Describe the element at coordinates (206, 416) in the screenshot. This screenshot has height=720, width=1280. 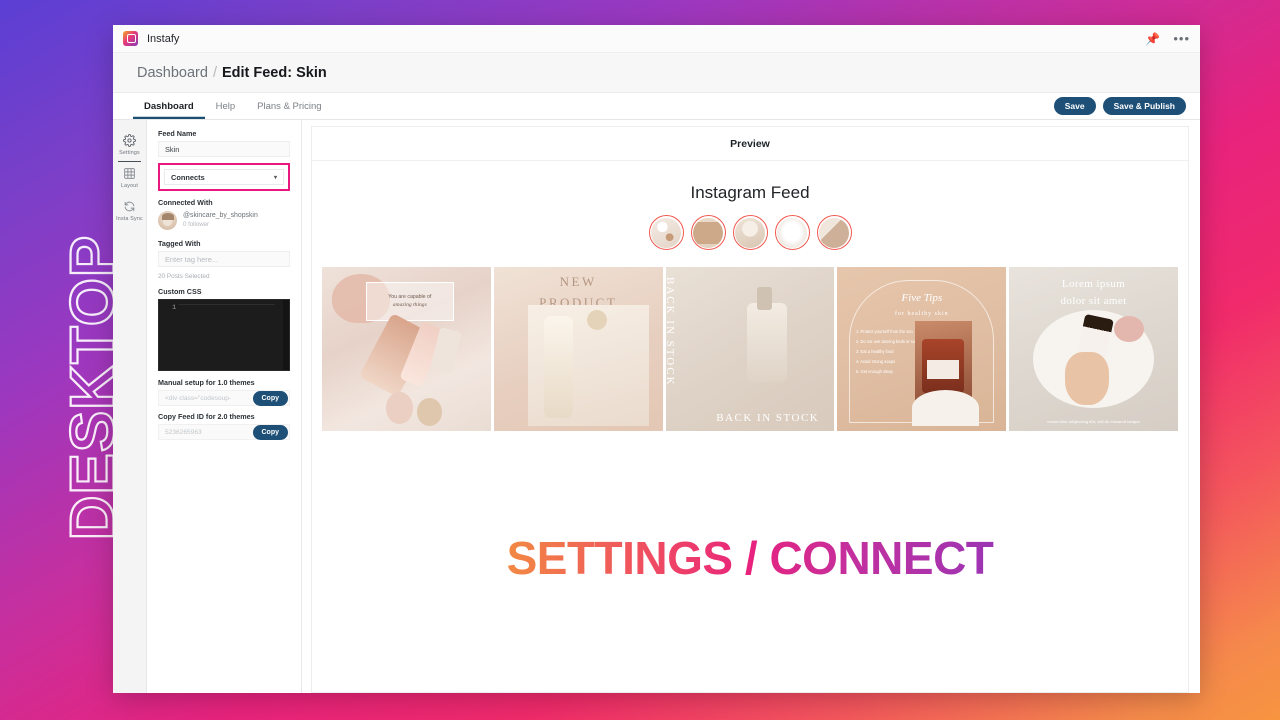
I see `feed-id-label: Copy Feed ID for 2.0 themes` at that location.